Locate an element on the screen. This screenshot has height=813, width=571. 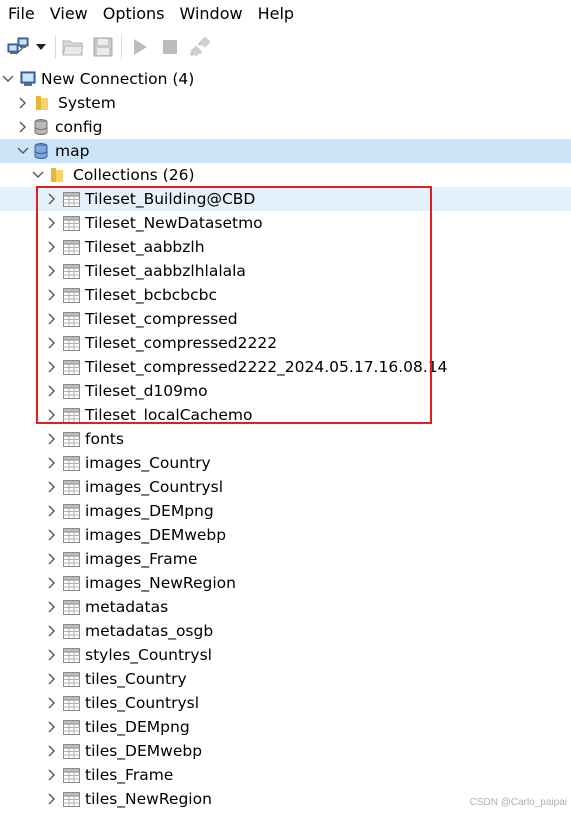
save-button is located at coordinates (103, 47).